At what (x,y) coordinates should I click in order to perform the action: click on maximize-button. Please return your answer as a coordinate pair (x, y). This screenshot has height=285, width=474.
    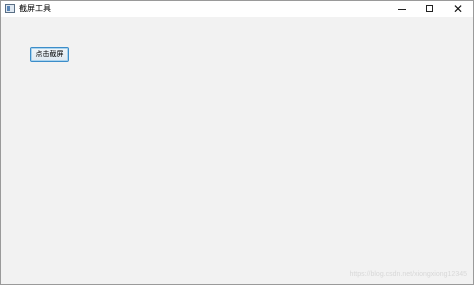
    Looking at the image, I should click on (430, 9).